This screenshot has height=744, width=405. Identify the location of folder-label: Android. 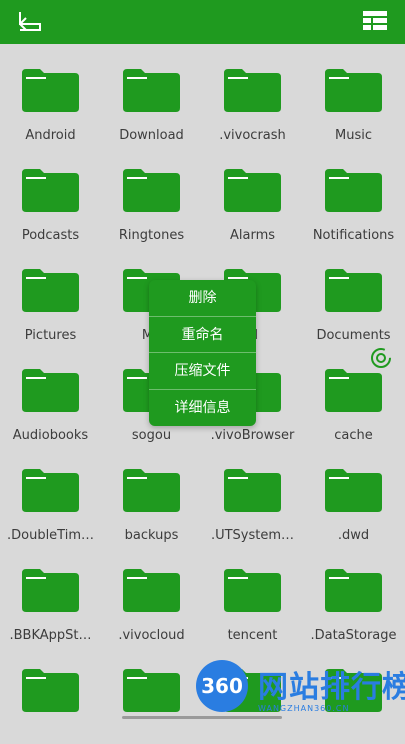
(50, 135).